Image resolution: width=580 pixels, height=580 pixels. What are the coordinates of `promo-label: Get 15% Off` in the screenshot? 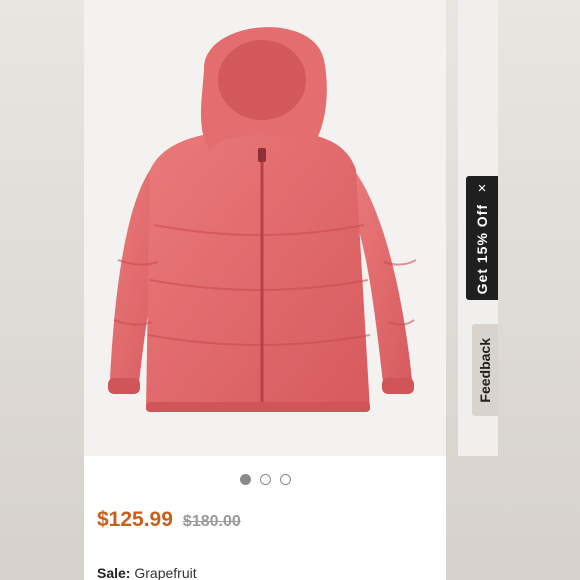 It's located at (482, 249).